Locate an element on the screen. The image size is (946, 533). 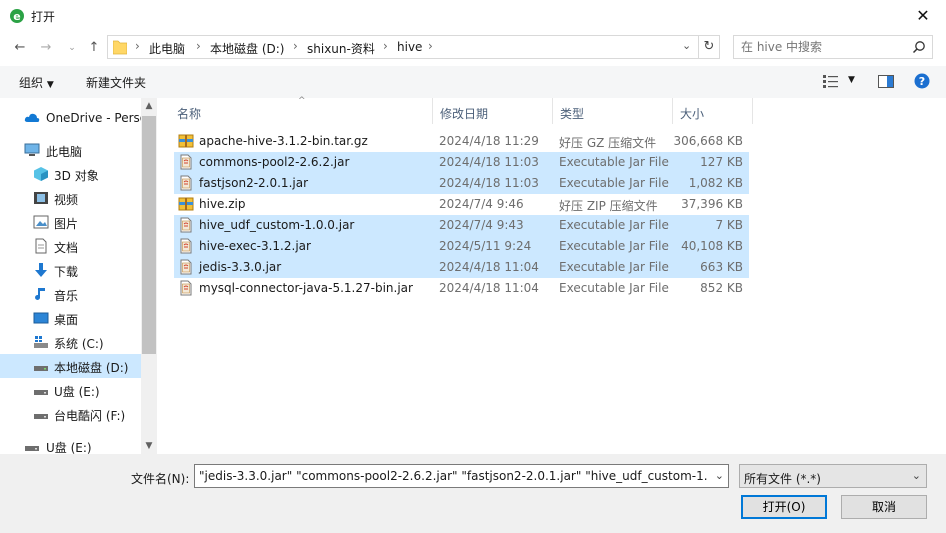
arrow-left-icon: ← is located at coordinates (20, 47).